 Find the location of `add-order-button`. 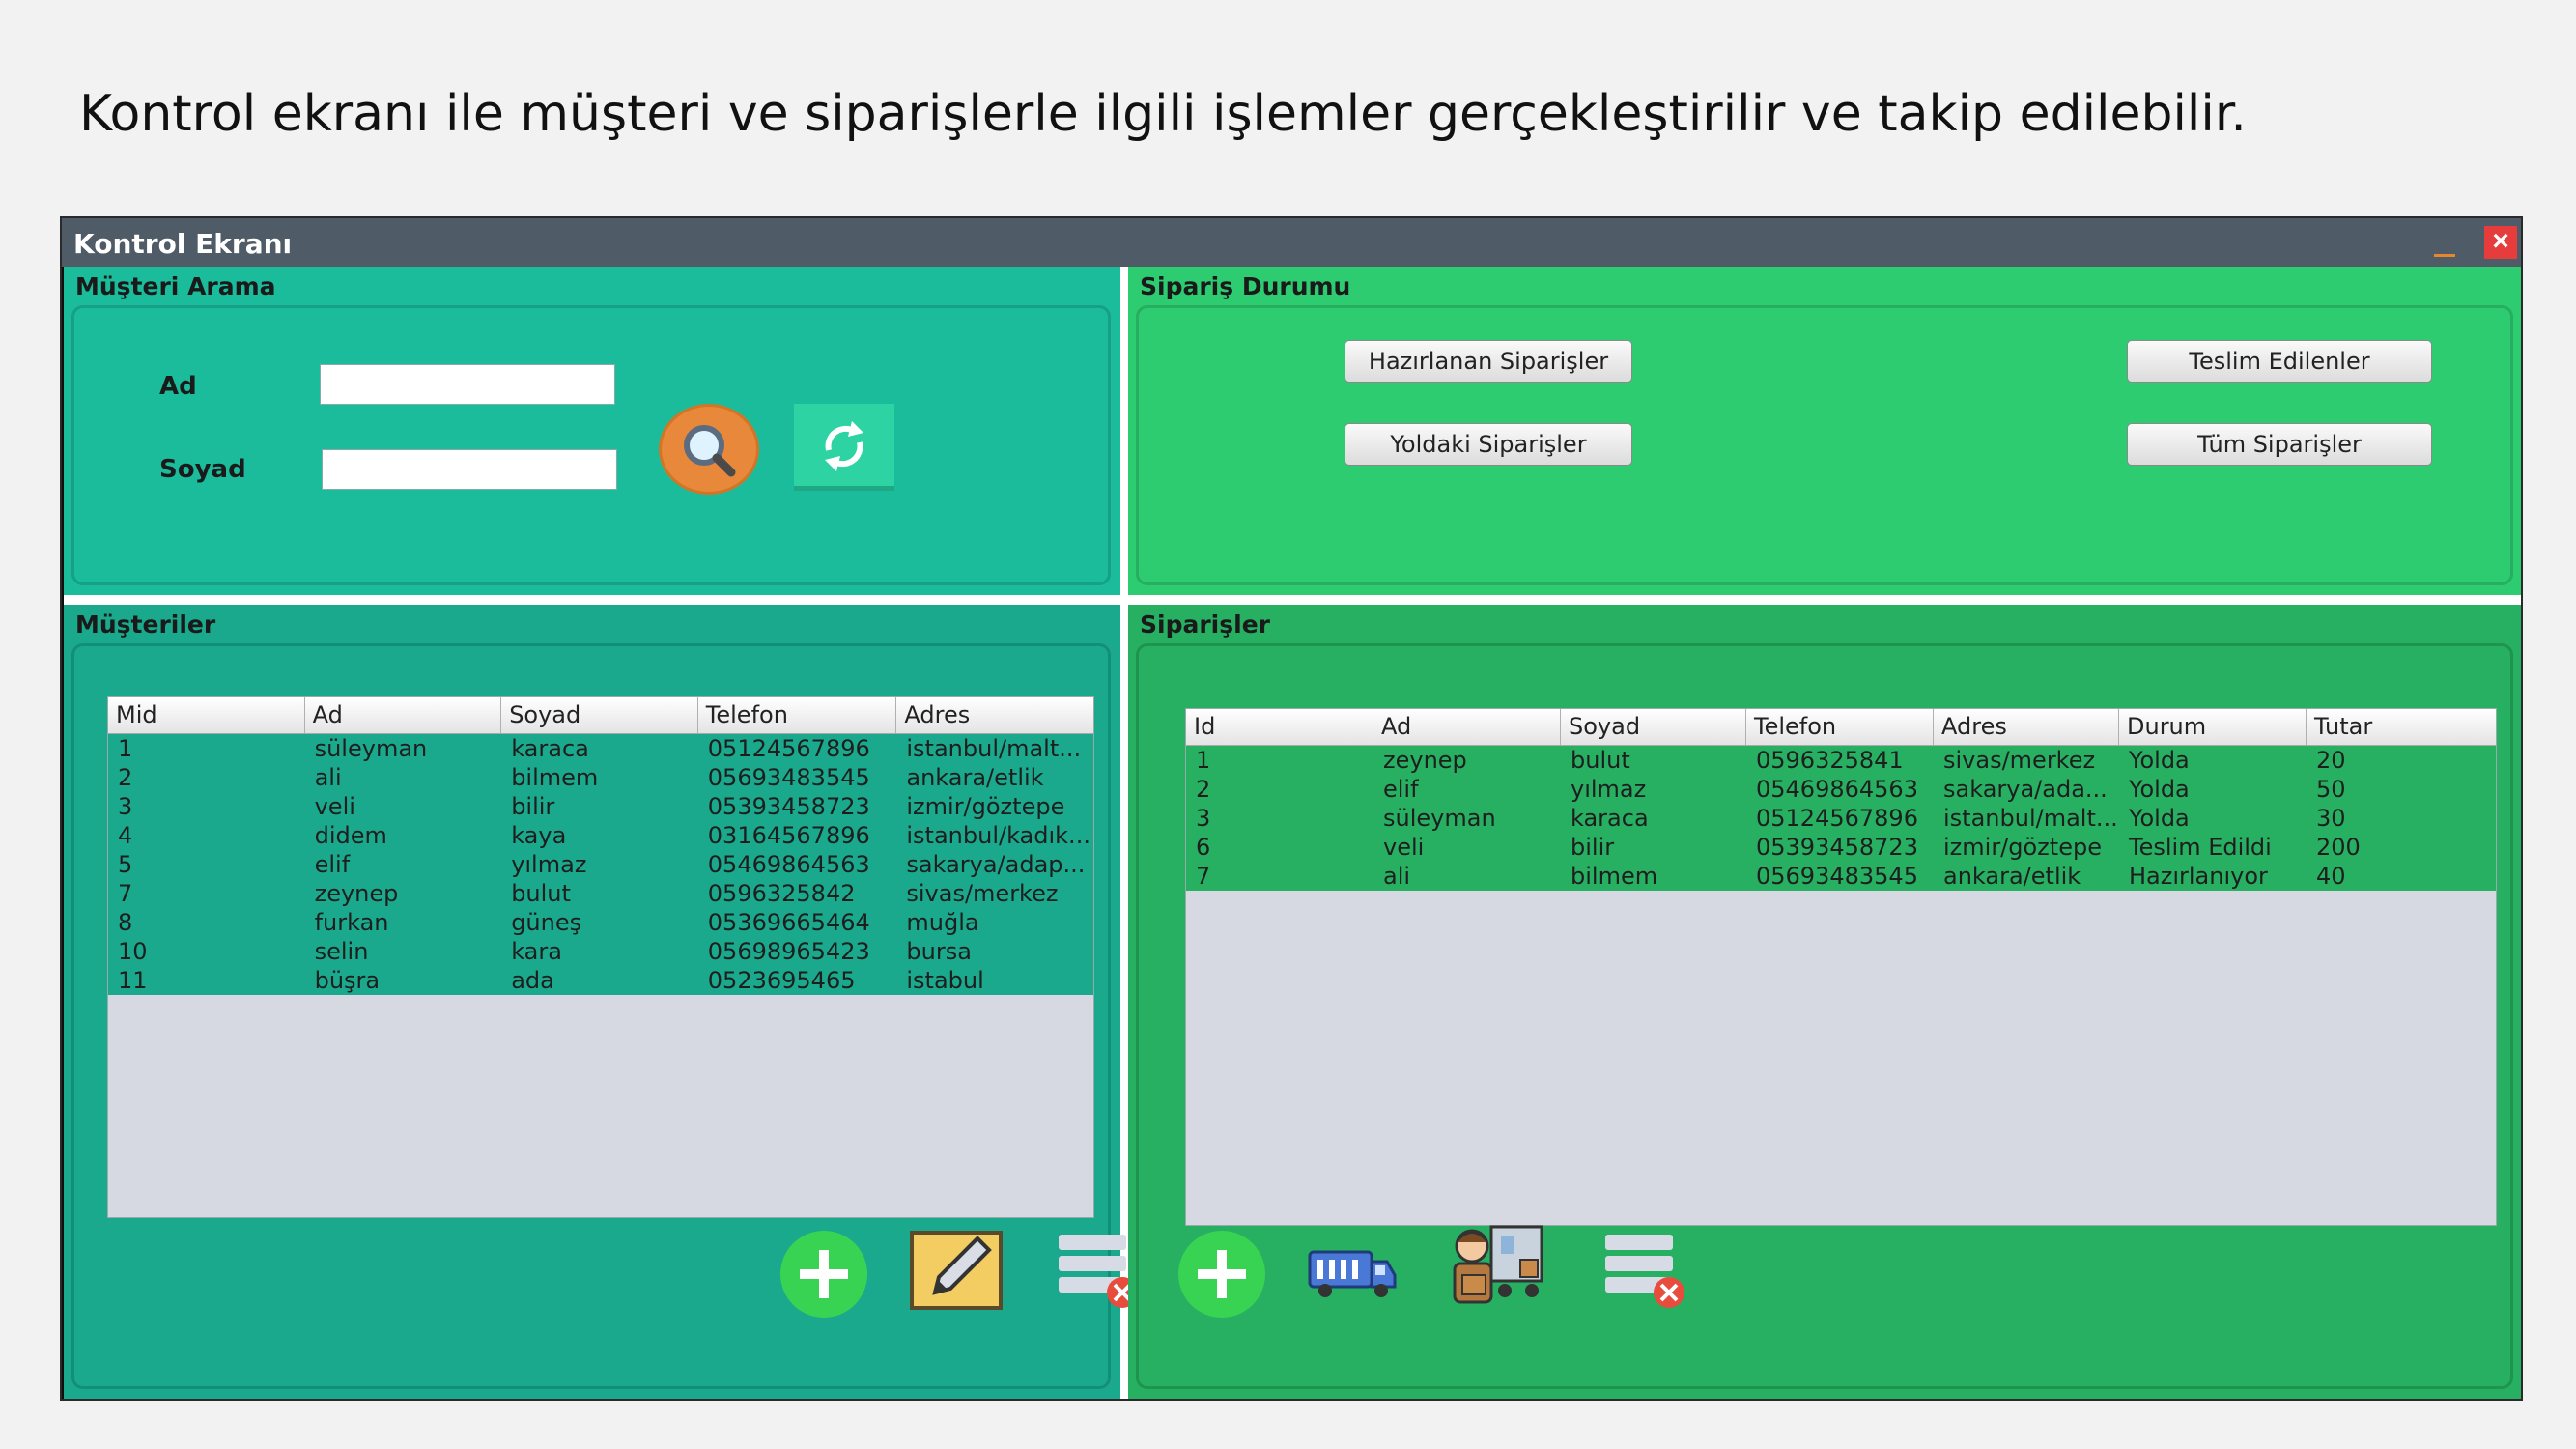

add-order-button is located at coordinates (1221, 1274).